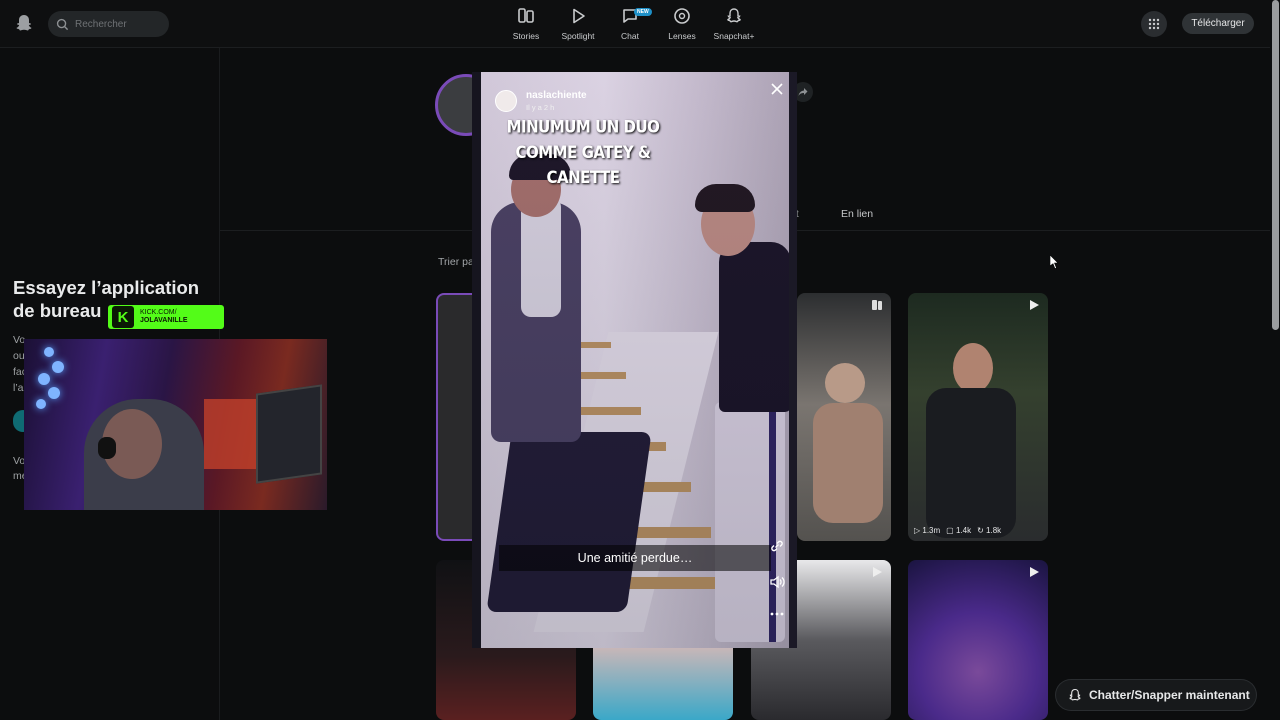 This screenshot has height=720, width=1280. I want to click on new-badge: NEW, so click(643, 12).